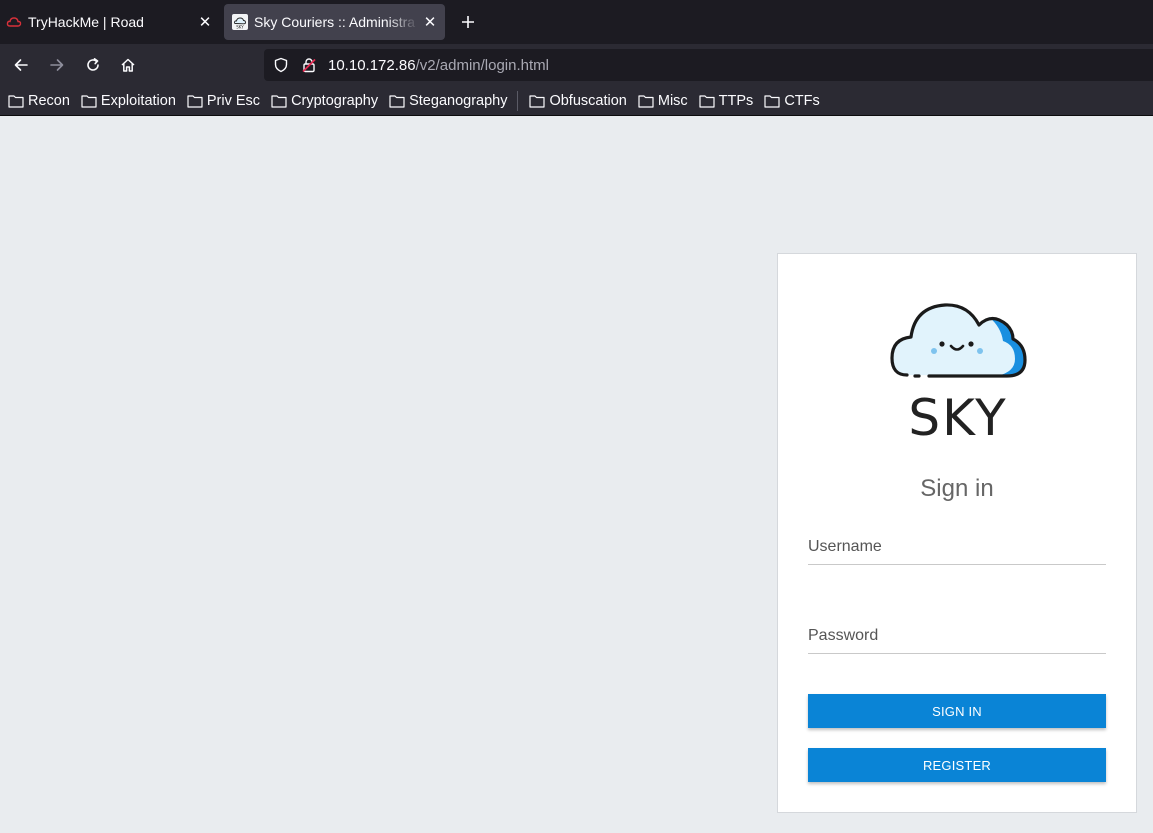  Describe the element at coordinates (86, 22) in the screenshot. I see `tab-title: TryHackMe | Road` at that location.